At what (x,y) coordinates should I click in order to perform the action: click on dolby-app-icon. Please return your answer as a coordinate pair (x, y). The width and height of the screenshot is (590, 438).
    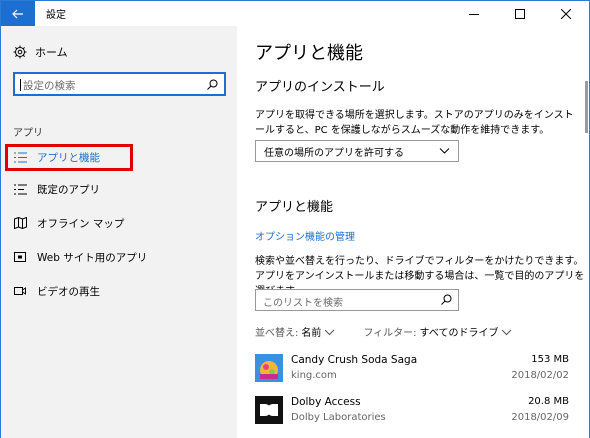
    Looking at the image, I should click on (269, 410).